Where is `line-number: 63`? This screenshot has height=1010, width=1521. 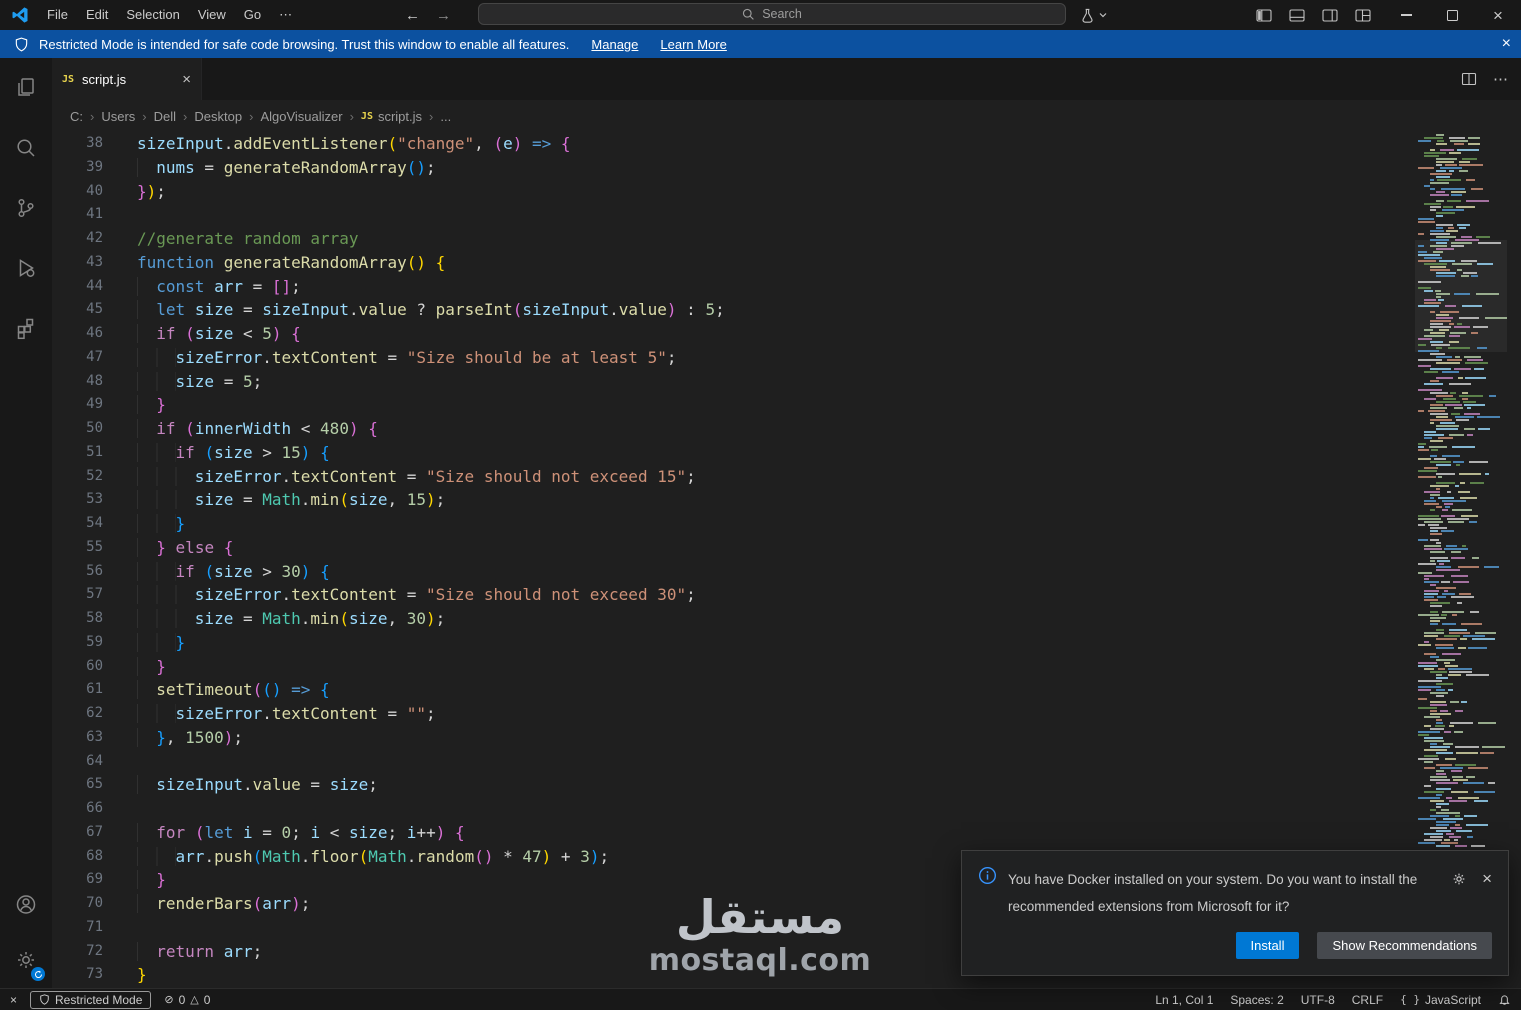 line-number: 63 is located at coordinates (94, 736).